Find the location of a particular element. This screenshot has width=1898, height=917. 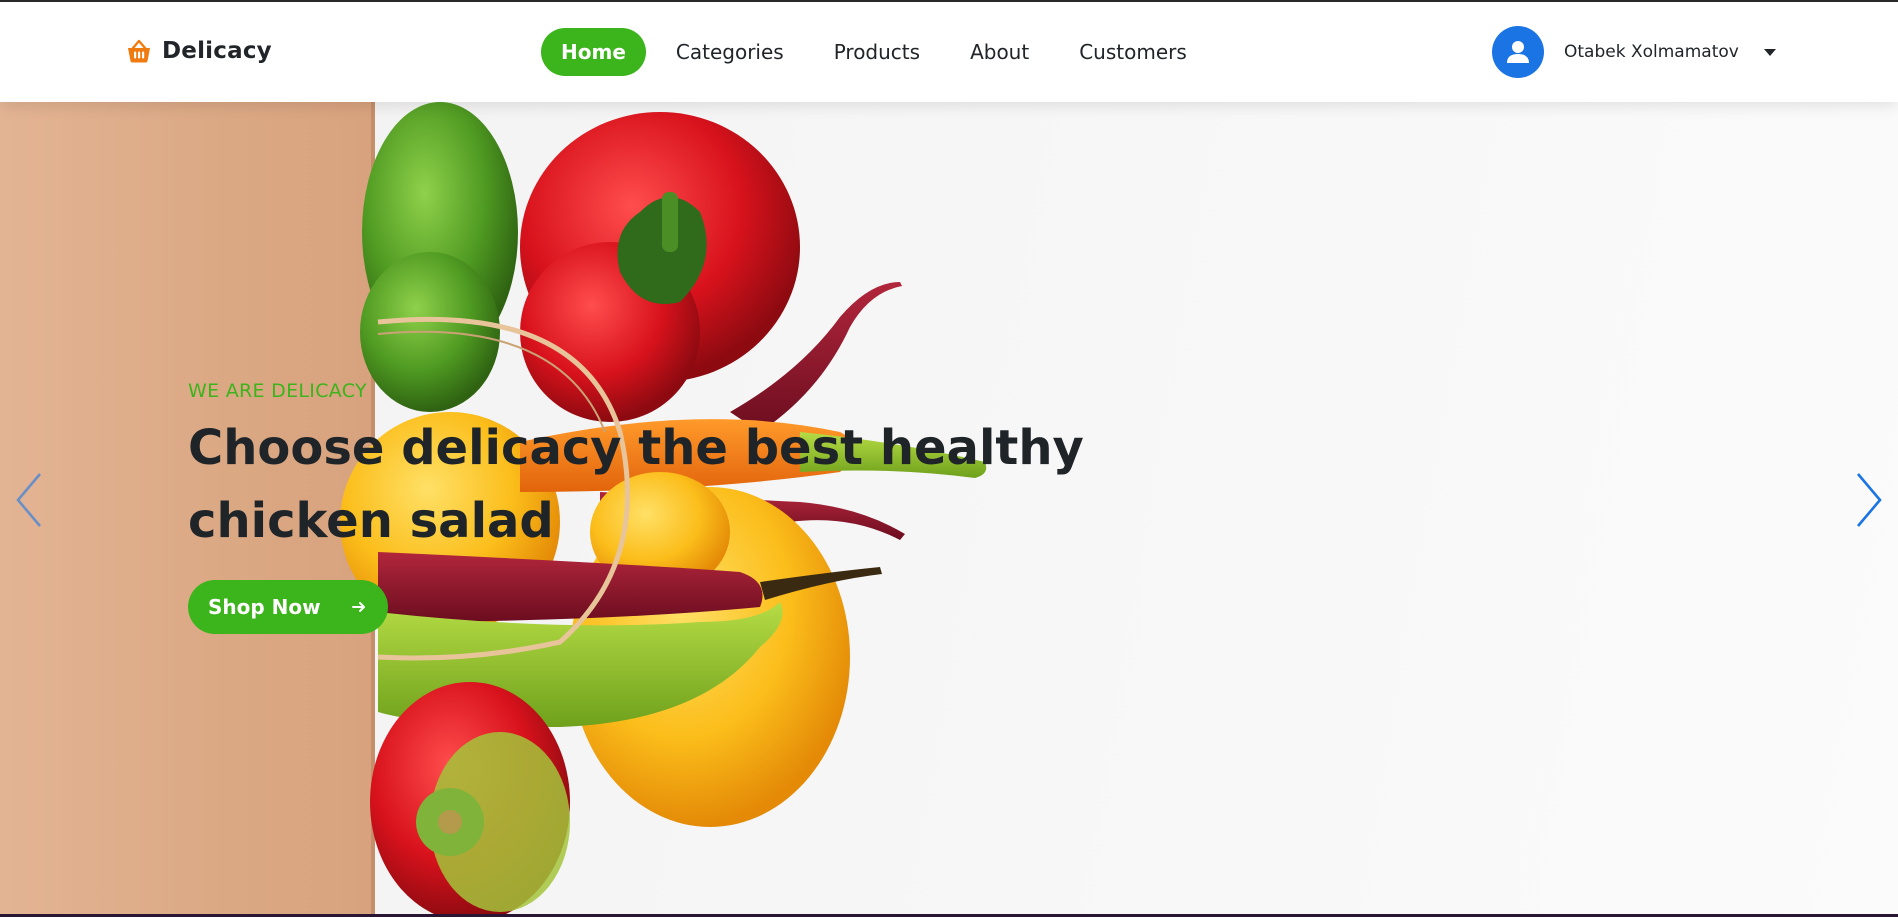

user-icon is located at coordinates (1518, 52).